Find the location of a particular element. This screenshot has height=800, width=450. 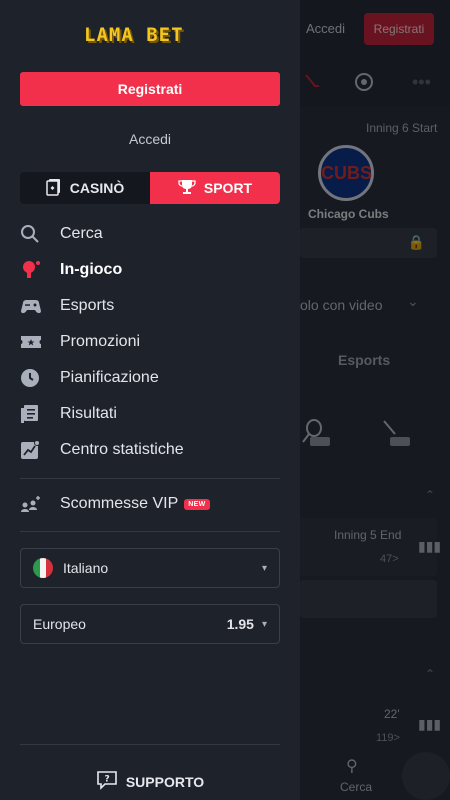

menu-item-promozioni: Promozioni is located at coordinates (150, 342).